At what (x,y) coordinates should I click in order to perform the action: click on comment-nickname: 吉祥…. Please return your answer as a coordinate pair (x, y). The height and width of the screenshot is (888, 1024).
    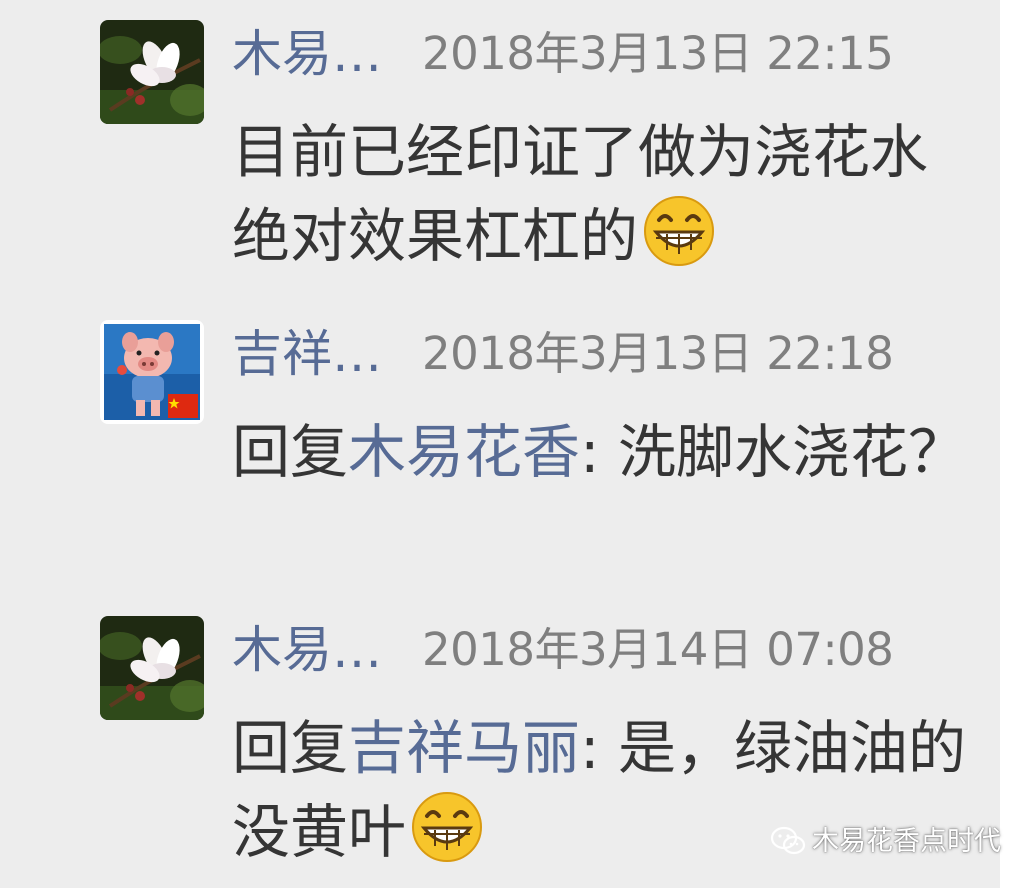
    Looking at the image, I should click on (307, 354).